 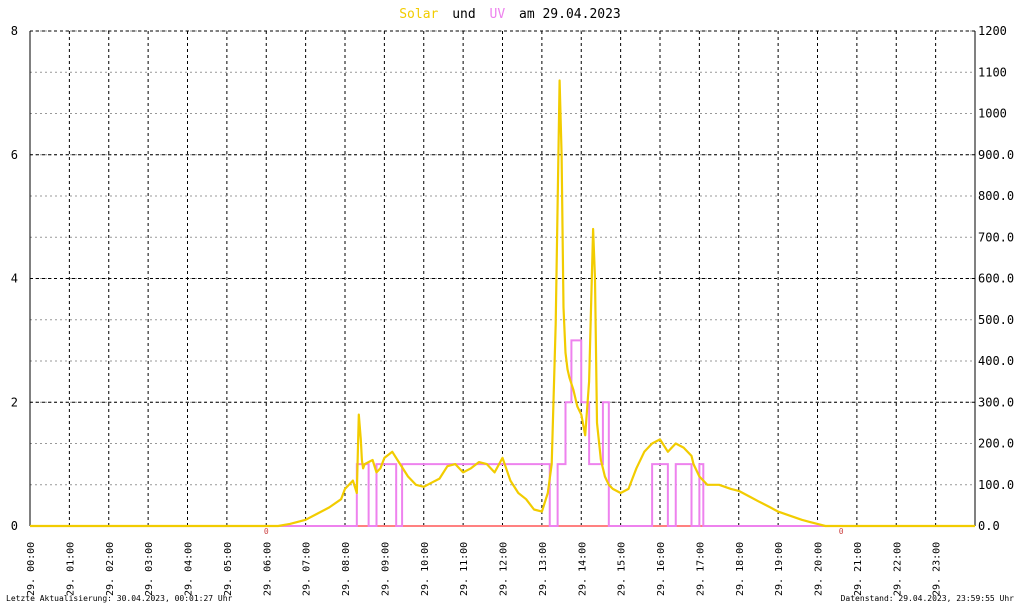 I want to click on annotation-sunrise: 0, so click(x=266, y=531).